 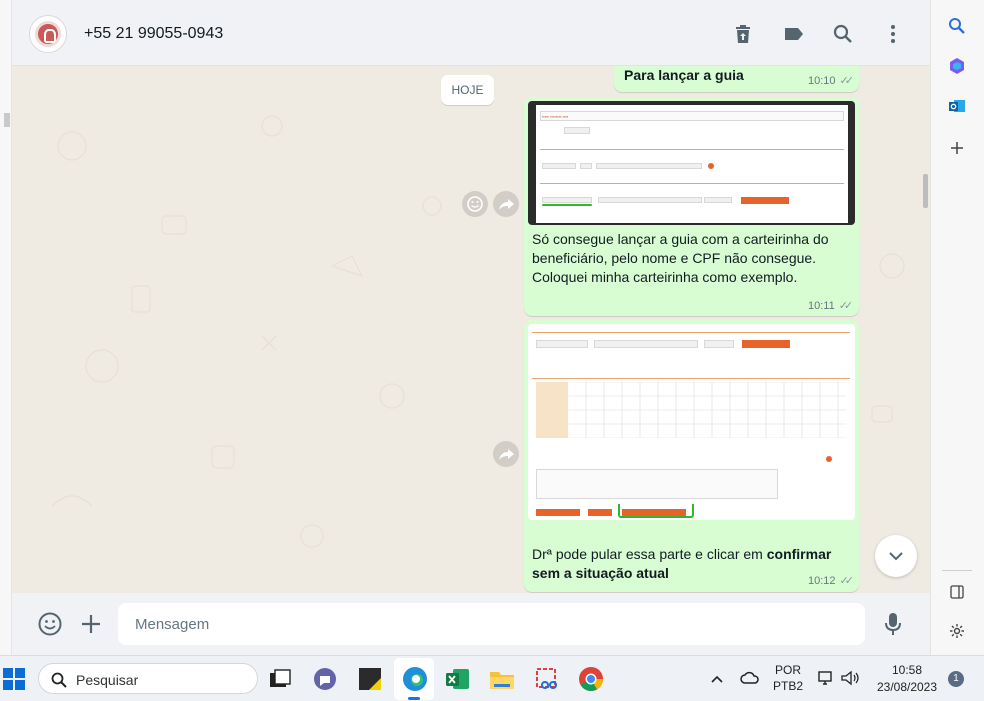 I want to click on list-edge-marker, so click(x=7, y=120).